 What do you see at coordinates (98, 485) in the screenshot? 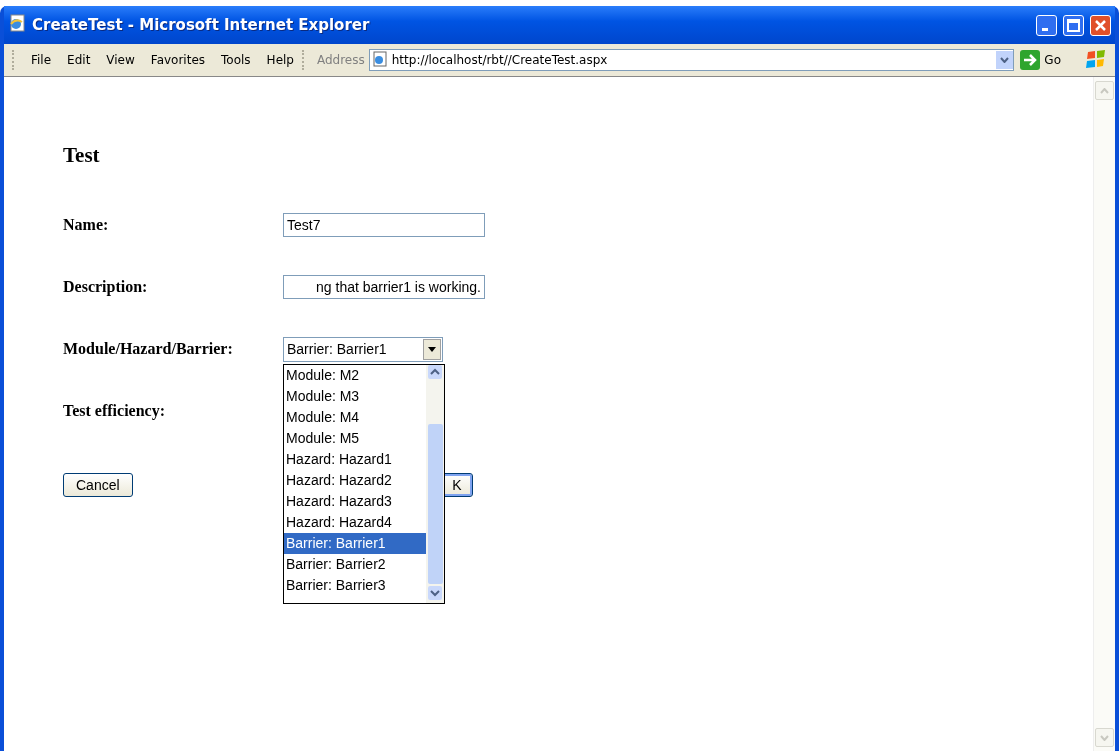
I see `cancel-button: Cancel` at bounding box center [98, 485].